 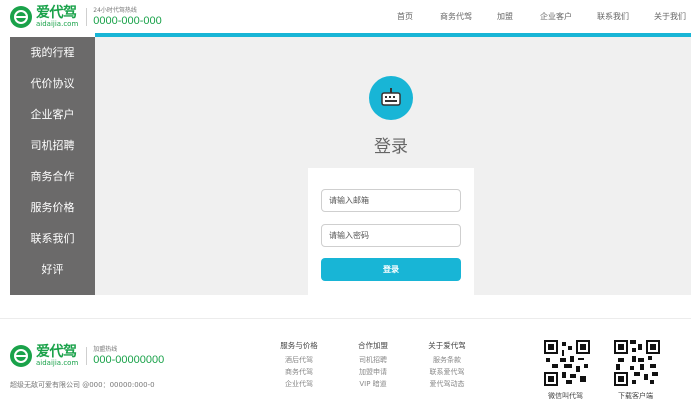 I want to click on wechat-qr-code-icon, so click(x=567, y=363).